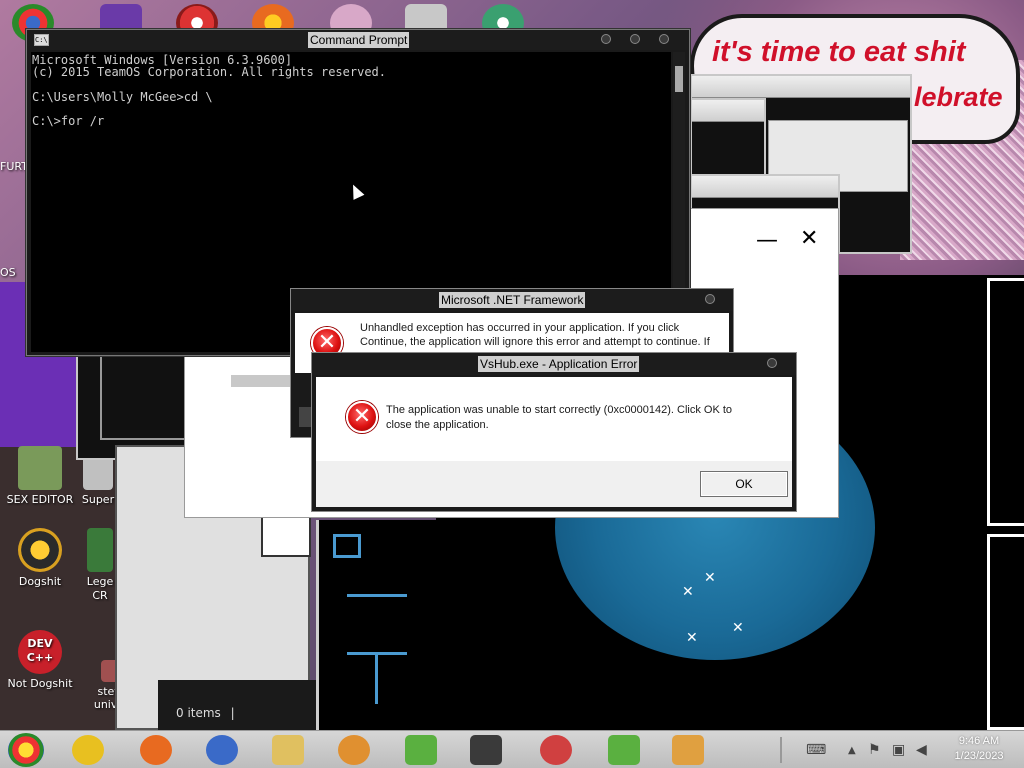 The image size is (1024, 768). I want to click on dev-cpp-icon-label: C++, so click(40, 657).